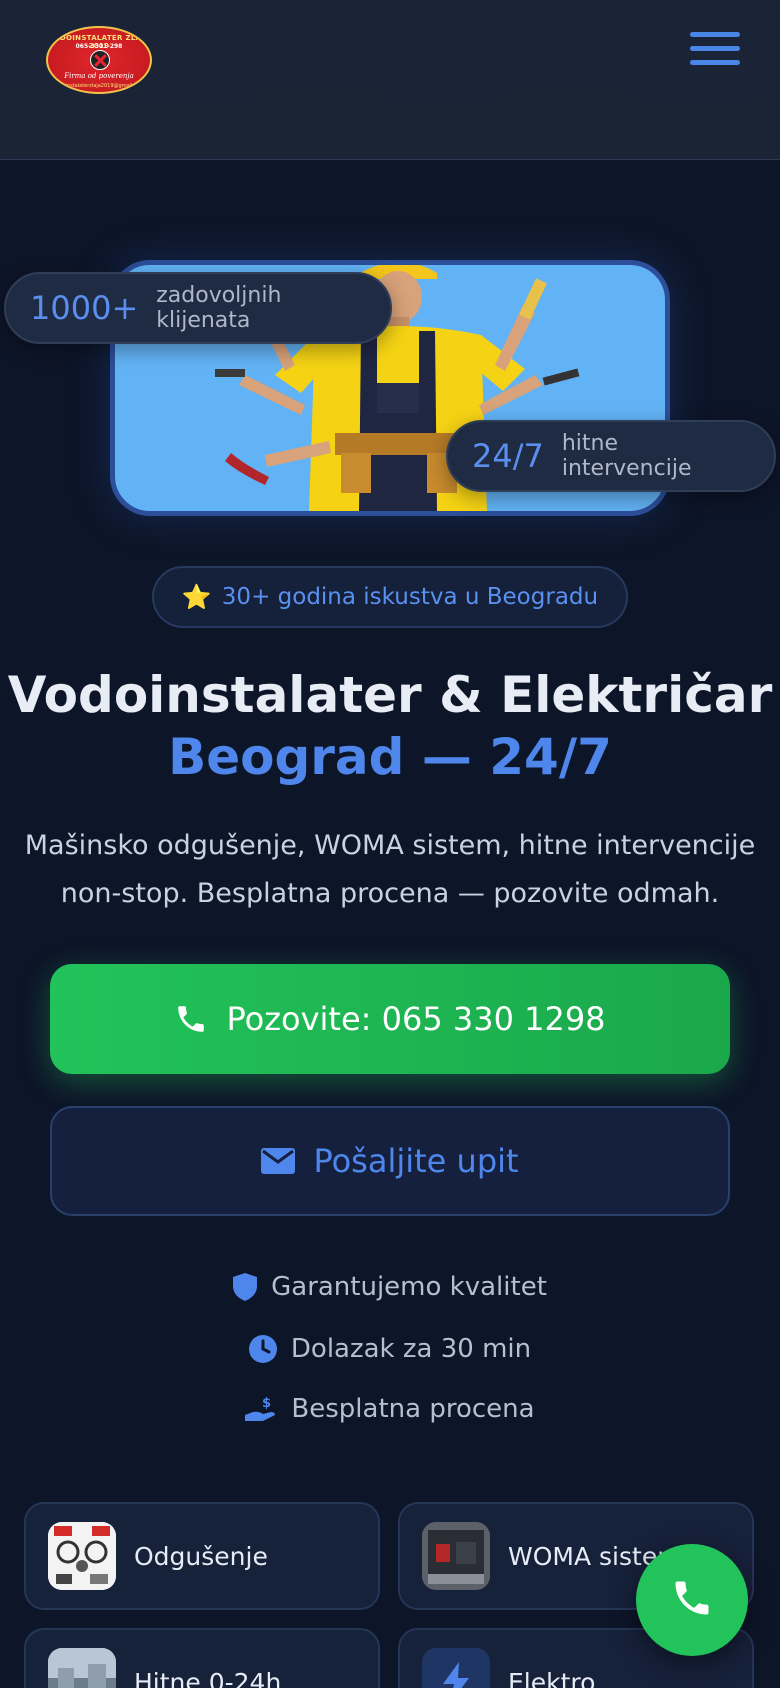 Image resolution: width=780 pixels, height=1688 pixels. I want to click on envelope-icon, so click(278, 1161).